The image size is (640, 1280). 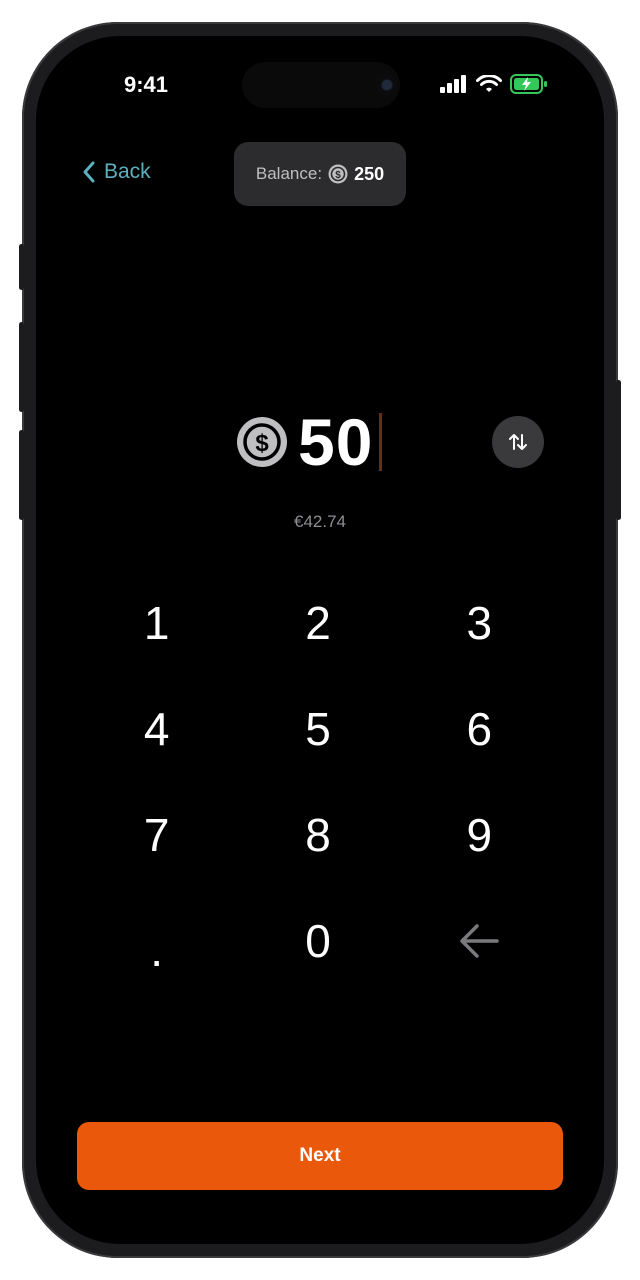 I want to click on key-8: 8, so click(x=317, y=835).